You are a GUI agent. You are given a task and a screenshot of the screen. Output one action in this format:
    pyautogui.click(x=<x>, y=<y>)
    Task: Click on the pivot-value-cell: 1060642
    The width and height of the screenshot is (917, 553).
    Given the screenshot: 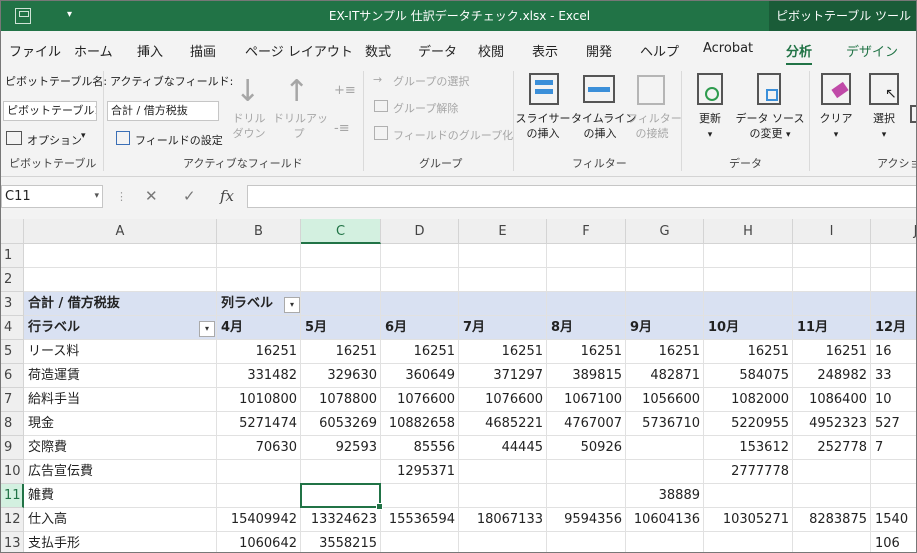 What is the action you would take?
    pyautogui.click(x=259, y=542)
    